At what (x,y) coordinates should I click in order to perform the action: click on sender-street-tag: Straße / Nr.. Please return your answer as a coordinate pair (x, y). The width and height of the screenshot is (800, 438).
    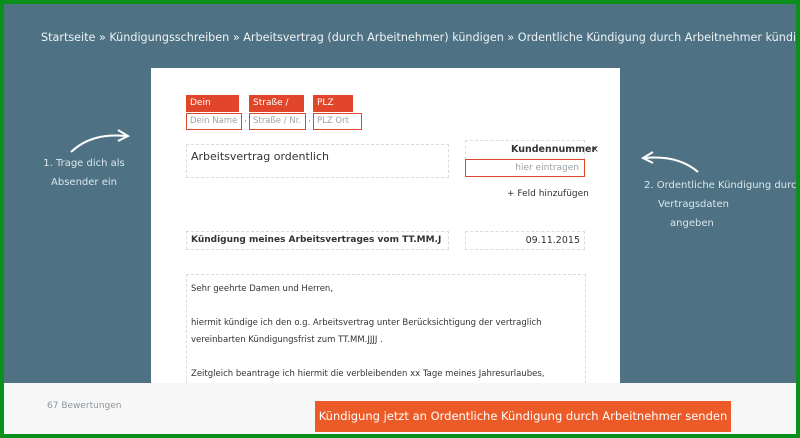
    Looking at the image, I should click on (276, 110).